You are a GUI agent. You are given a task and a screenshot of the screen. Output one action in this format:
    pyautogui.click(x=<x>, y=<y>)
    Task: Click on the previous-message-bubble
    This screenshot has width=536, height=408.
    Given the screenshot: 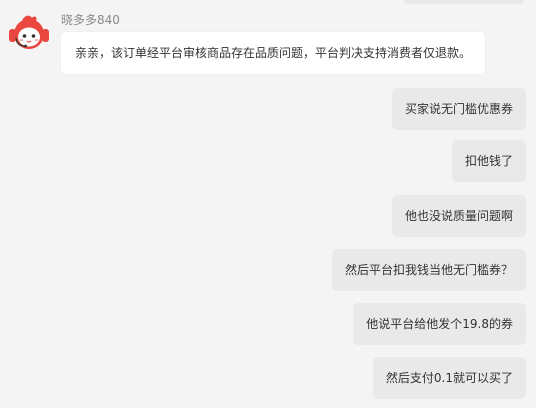 What is the action you would take?
    pyautogui.click(x=464, y=2)
    